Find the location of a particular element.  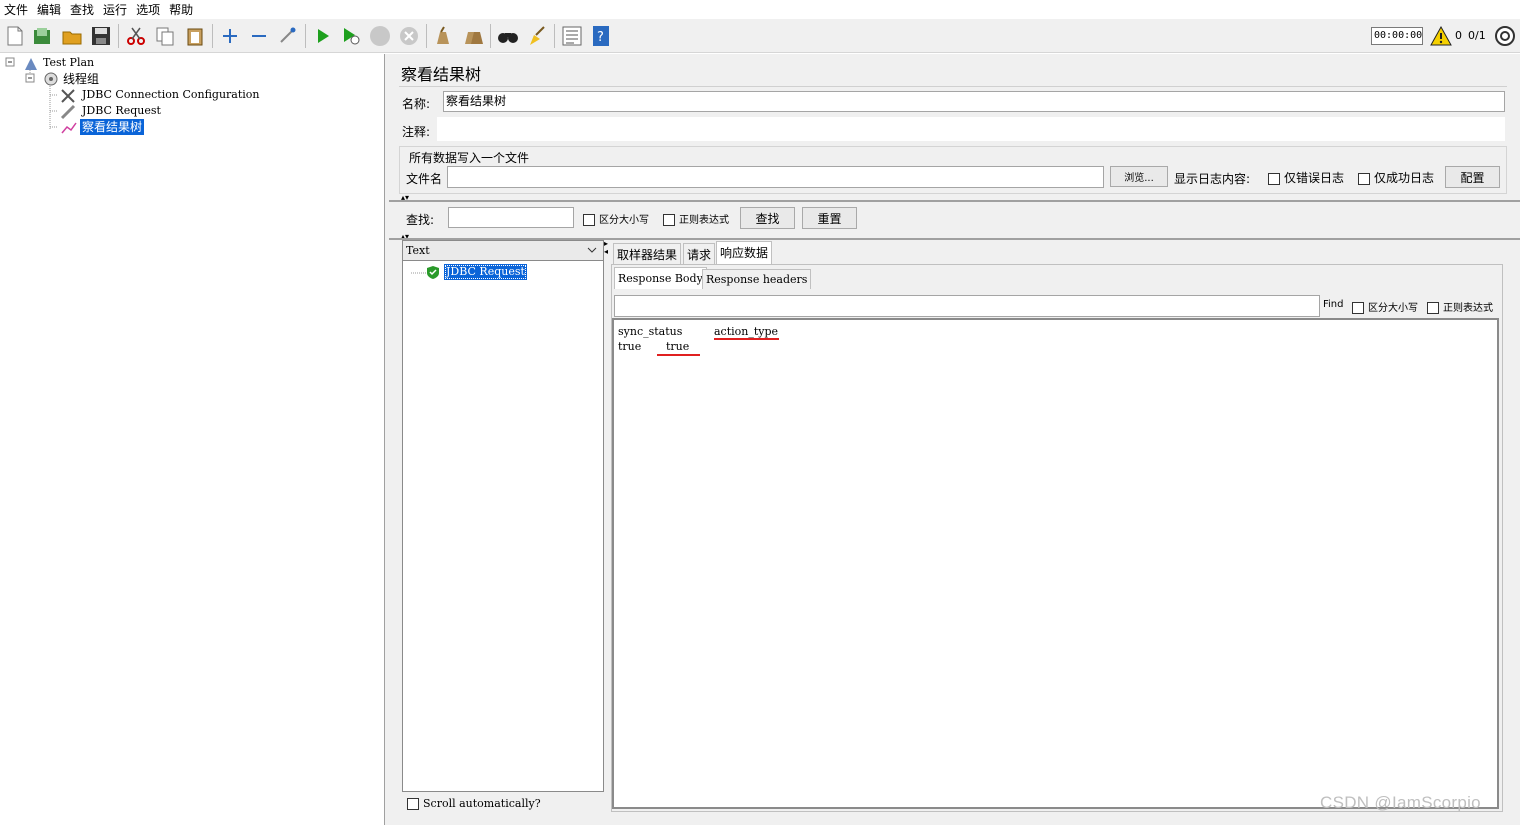

renderer-value: Text is located at coordinates (418, 250).